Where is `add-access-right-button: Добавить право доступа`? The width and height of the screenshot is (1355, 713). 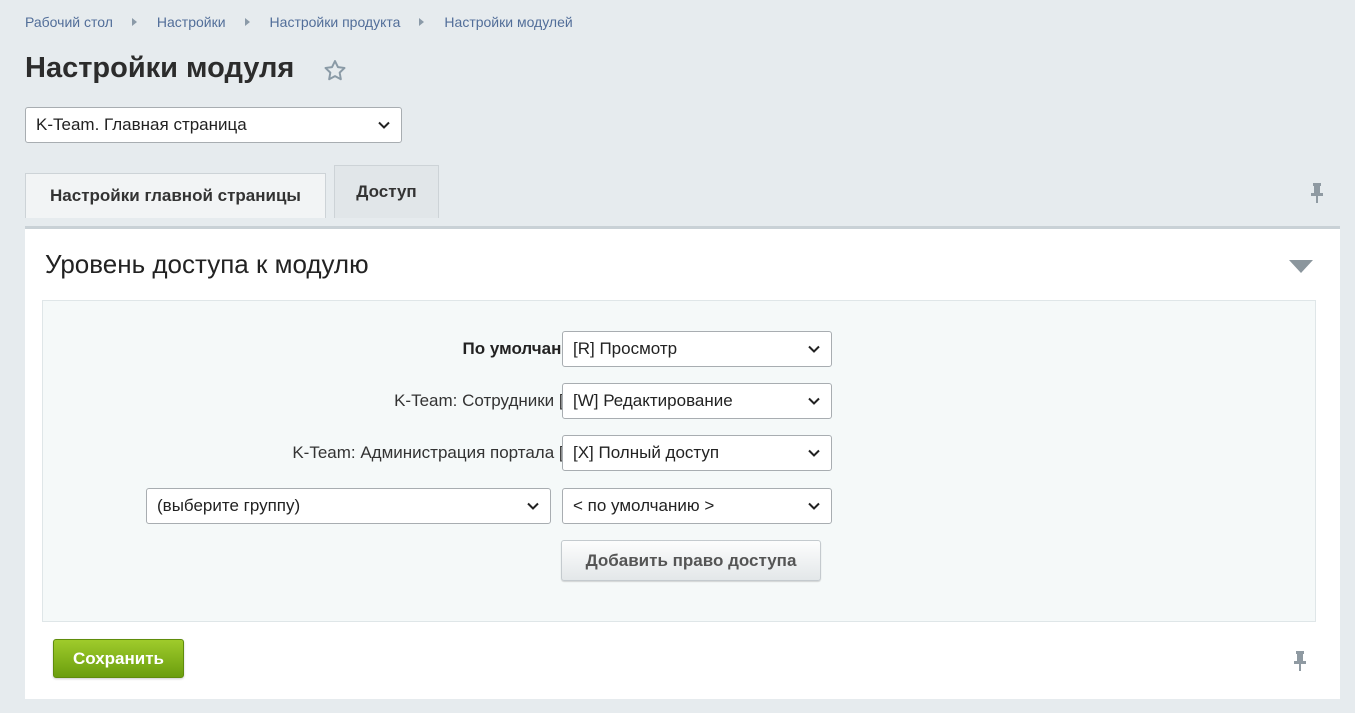
add-access-right-button: Добавить право доступа is located at coordinates (691, 560).